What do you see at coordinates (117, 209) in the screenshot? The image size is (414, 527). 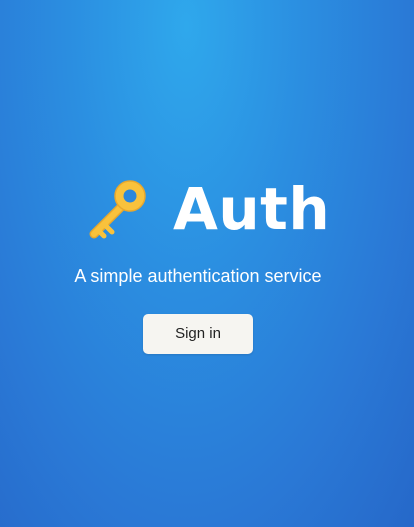 I see `key-icon` at bounding box center [117, 209].